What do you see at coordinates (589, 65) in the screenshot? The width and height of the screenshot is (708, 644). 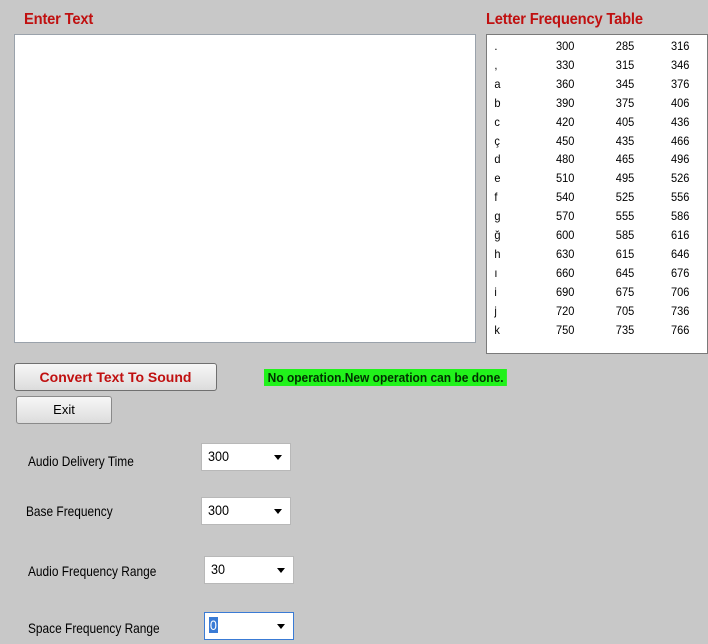 I see `frequency-table-row: , 330 315 346` at bounding box center [589, 65].